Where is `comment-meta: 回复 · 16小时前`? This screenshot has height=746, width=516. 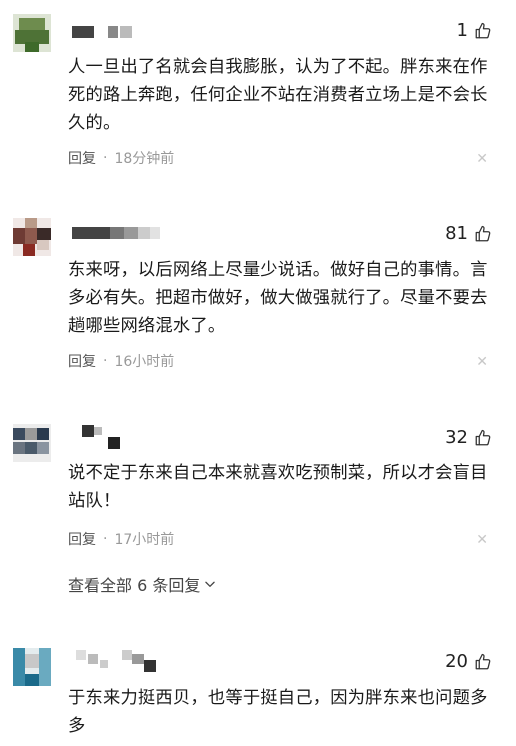 comment-meta: 回复 · 16小时前 is located at coordinates (121, 361).